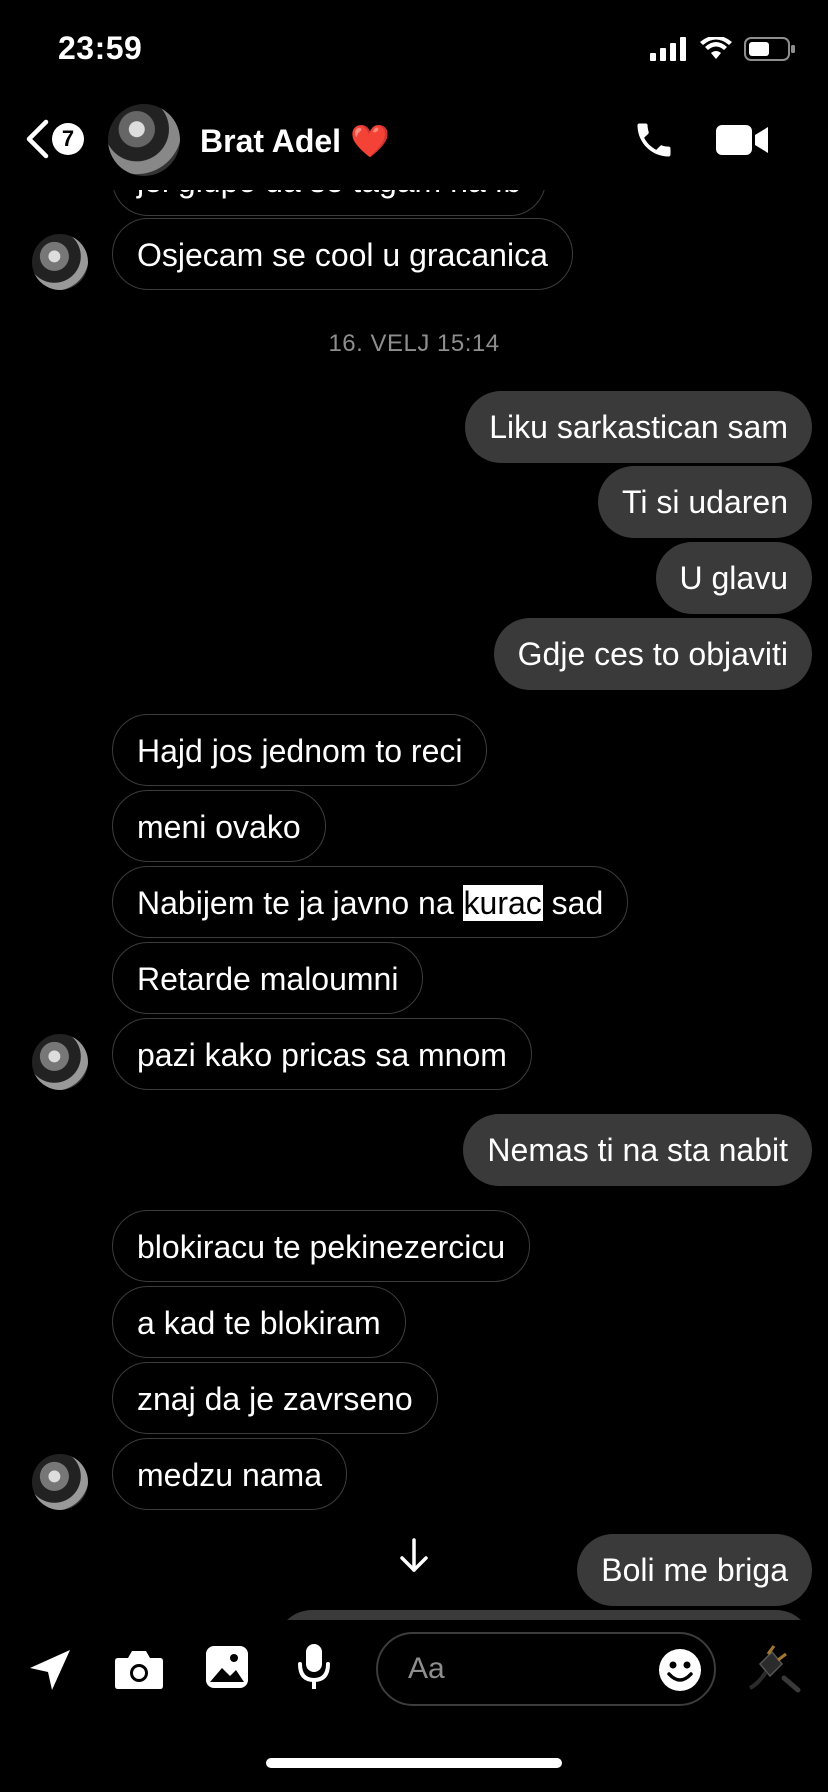 Image resolution: width=828 pixels, height=1792 pixels. Describe the element at coordinates (426, 1668) in the screenshot. I see `message-input-placeholder: Aa` at that location.